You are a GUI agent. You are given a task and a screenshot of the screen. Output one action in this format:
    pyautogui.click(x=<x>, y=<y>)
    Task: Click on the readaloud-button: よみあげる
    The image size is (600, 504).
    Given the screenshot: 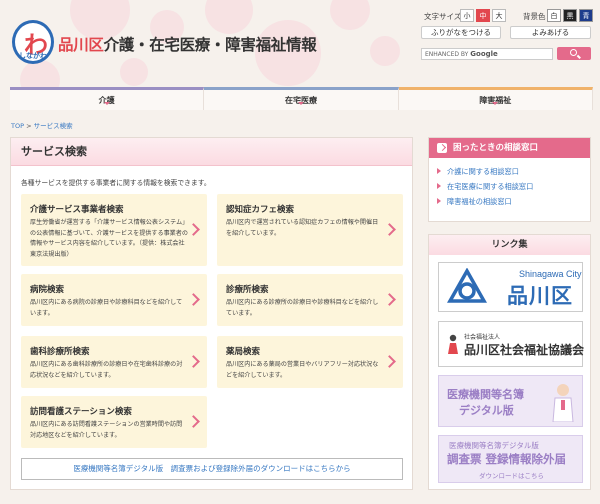 What is the action you would take?
    pyautogui.click(x=550, y=32)
    